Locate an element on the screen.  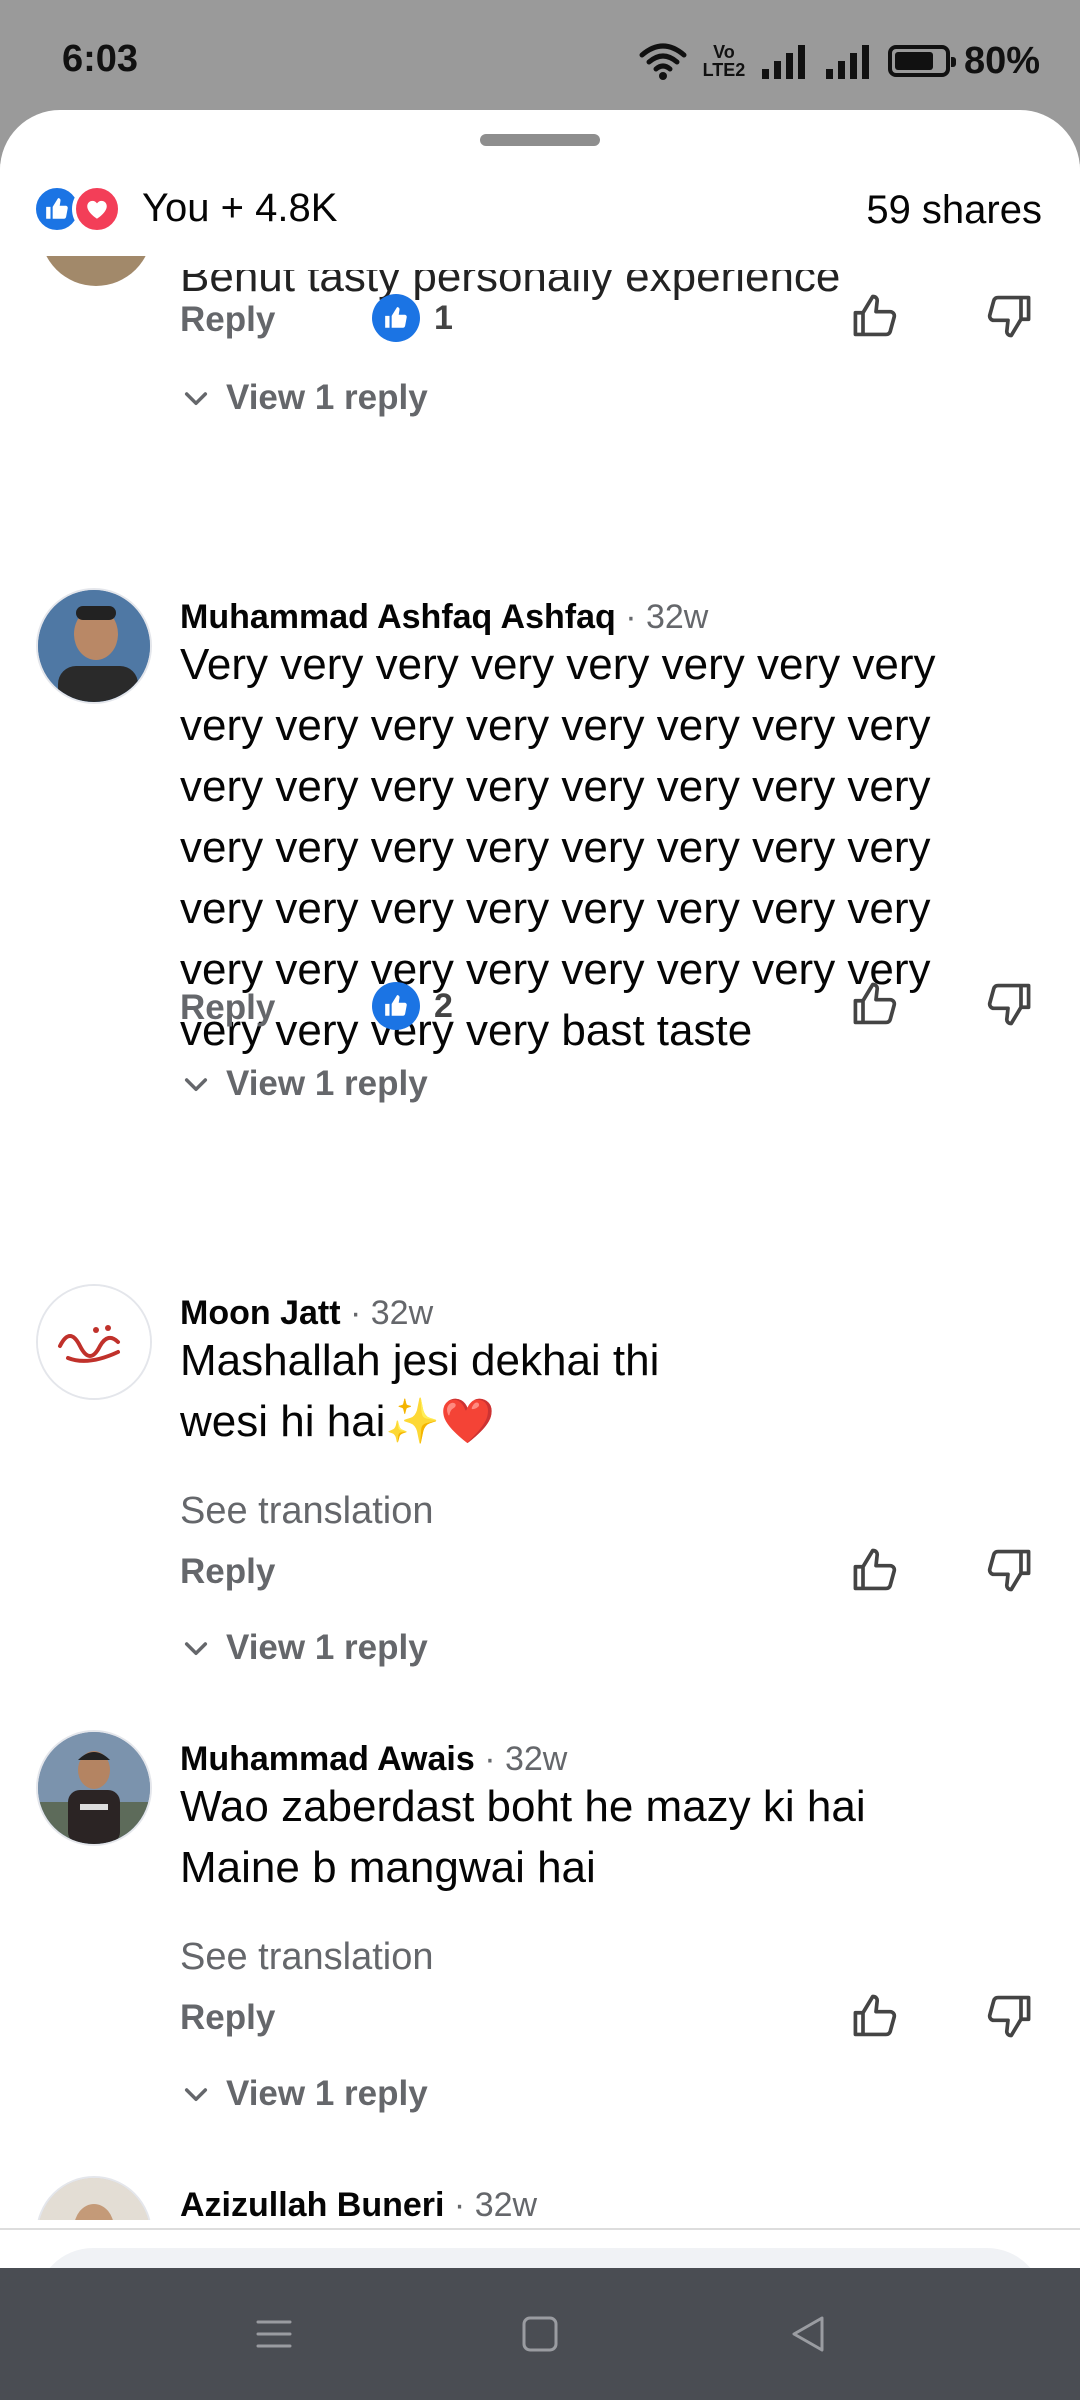
back-triangle-icon is located at coordinates (808, 2334).